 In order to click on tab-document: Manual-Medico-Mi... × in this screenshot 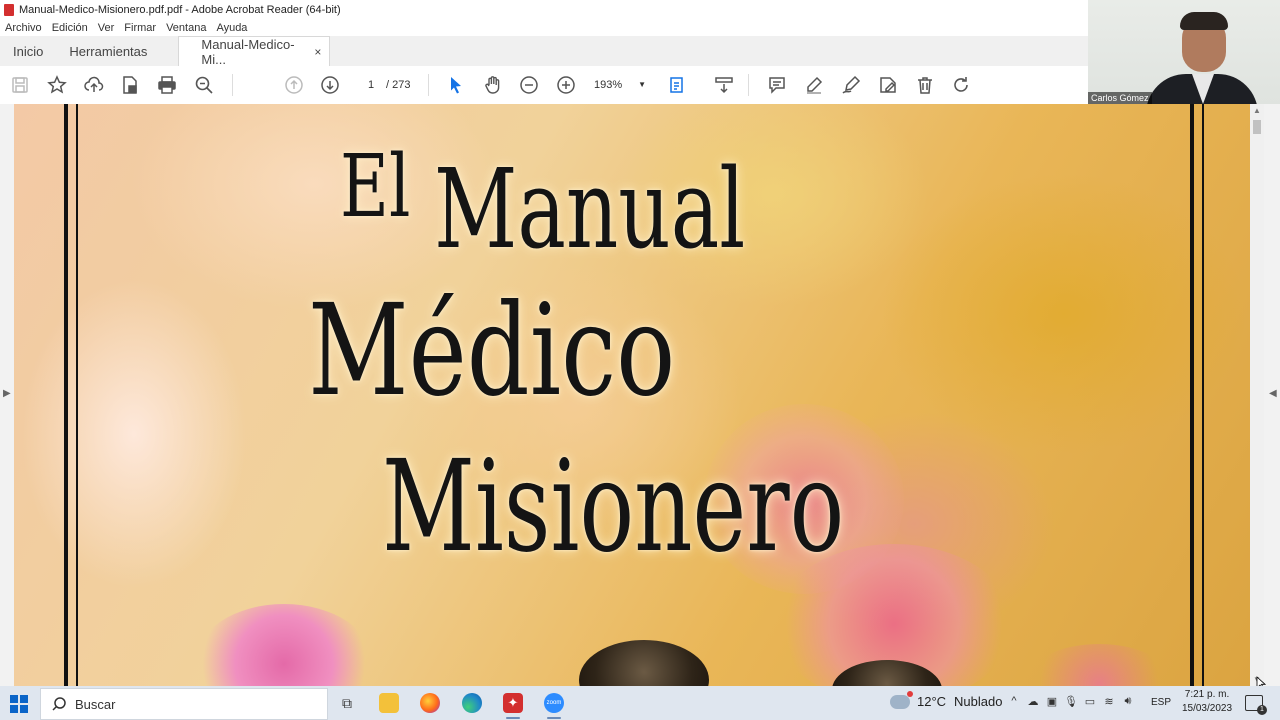, I will do `click(254, 51)`.